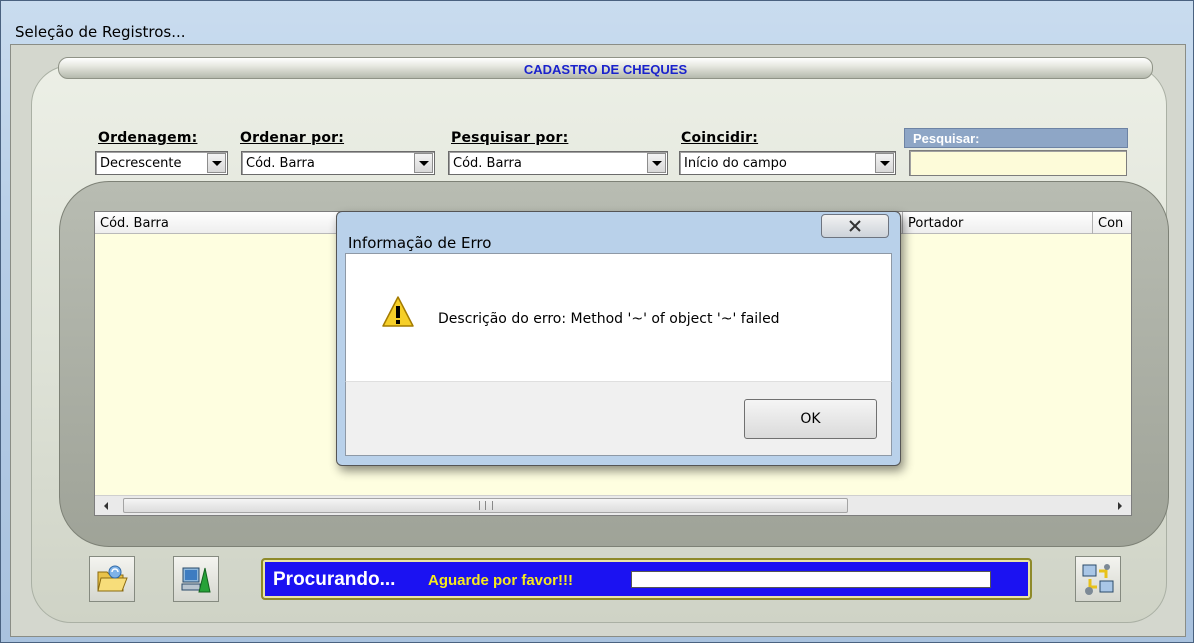 This screenshot has width=1194, height=643. I want to click on close-icon, so click(855, 226).